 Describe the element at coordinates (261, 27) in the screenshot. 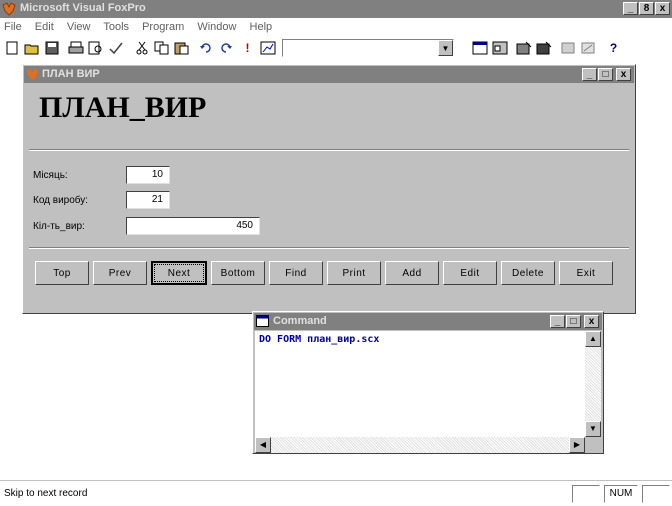

I see `menu-help: Help` at that location.